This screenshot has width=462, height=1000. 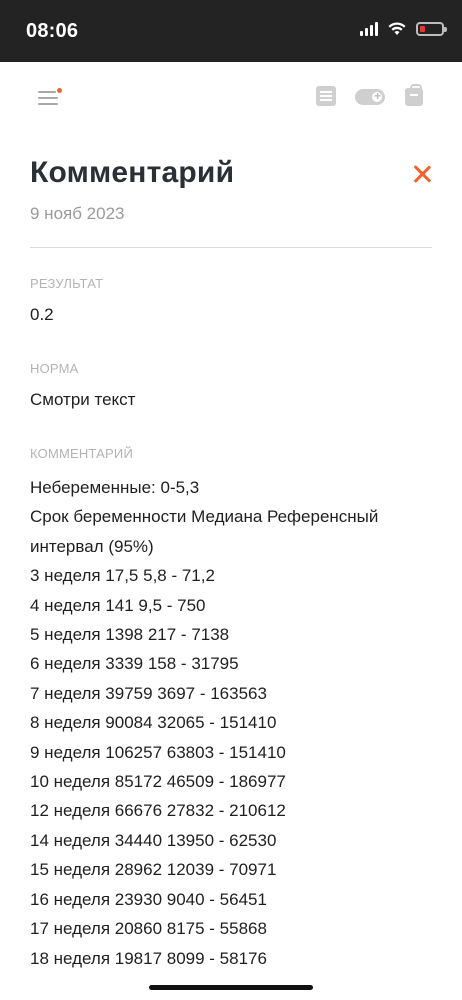 I want to click on bag-icon, so click(x=414, y=95).